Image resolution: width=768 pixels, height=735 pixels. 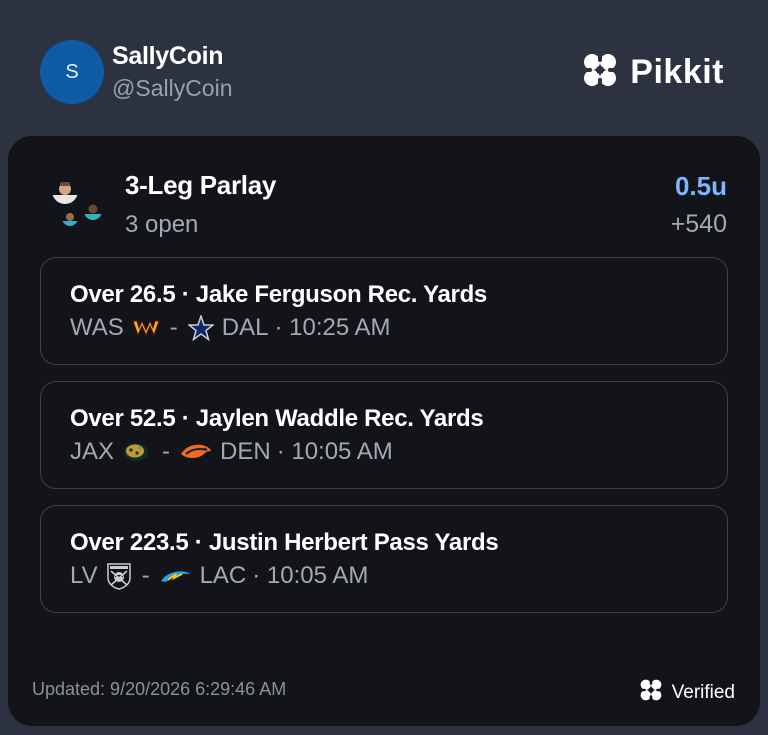 I want to click on avatar-letter: S, so click(x=72, y=71).